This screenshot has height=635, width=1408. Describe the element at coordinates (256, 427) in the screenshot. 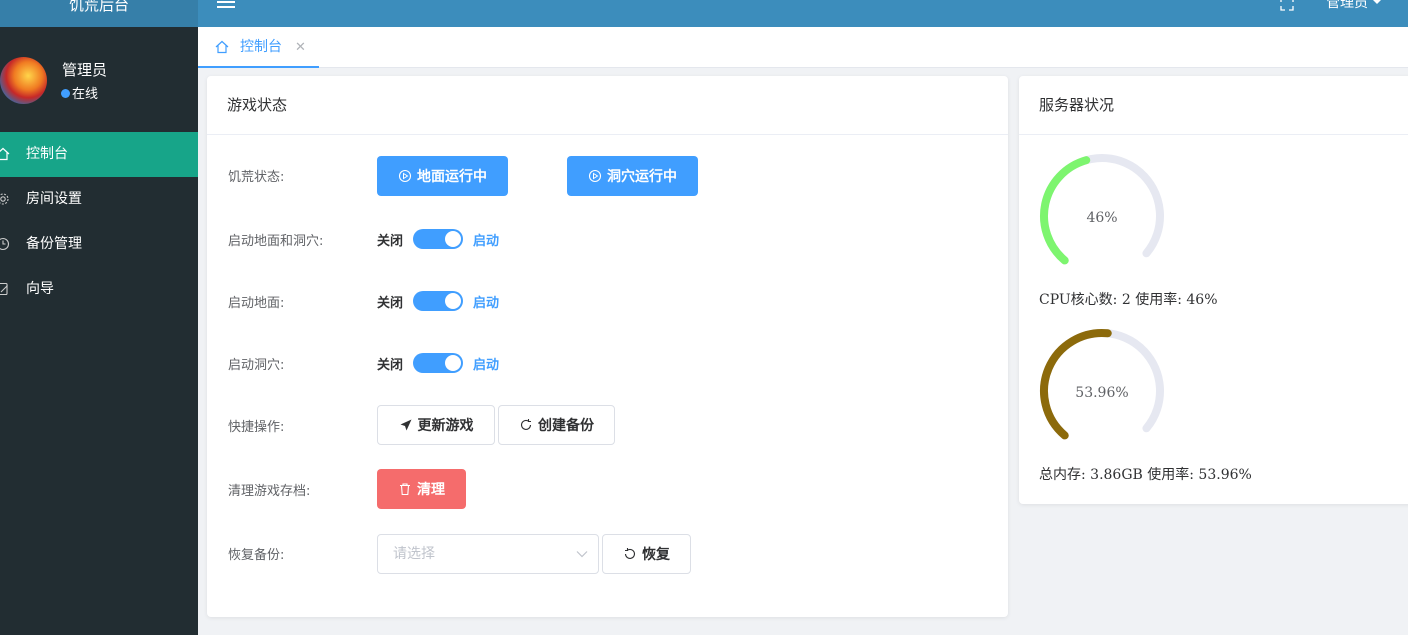

I see `quick-actions-label: 快捷操作:` at that location.